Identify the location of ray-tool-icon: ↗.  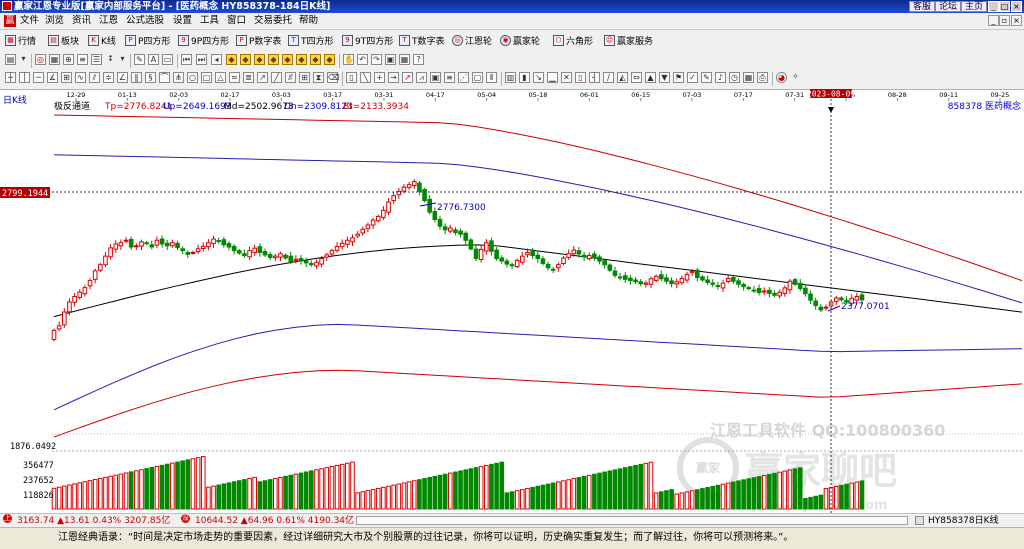
(262, 77).